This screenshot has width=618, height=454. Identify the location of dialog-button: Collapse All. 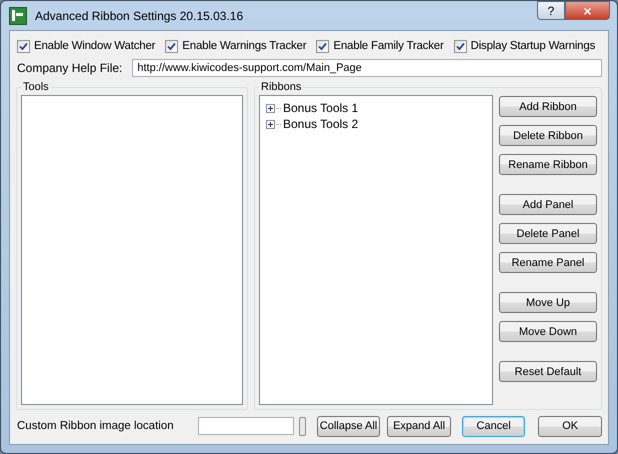
(348, 426).